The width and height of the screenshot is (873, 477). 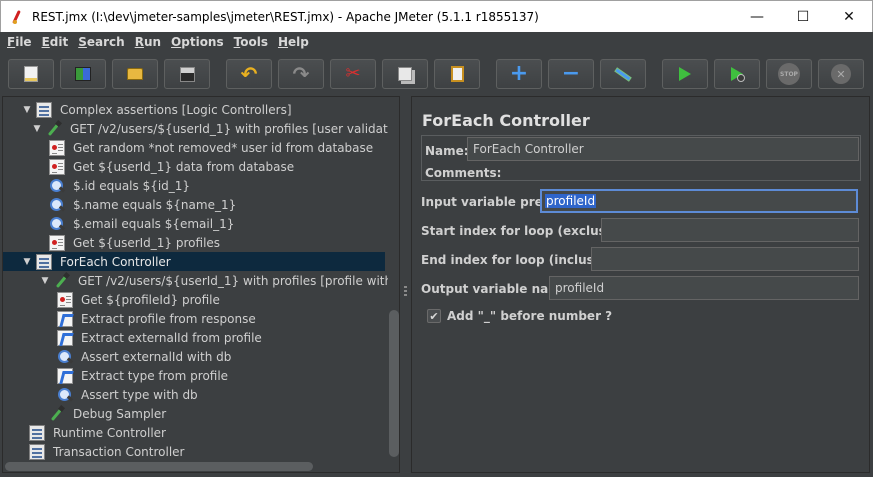 I want to click on maximize-icon: ☐, so click(x=803, y=16).